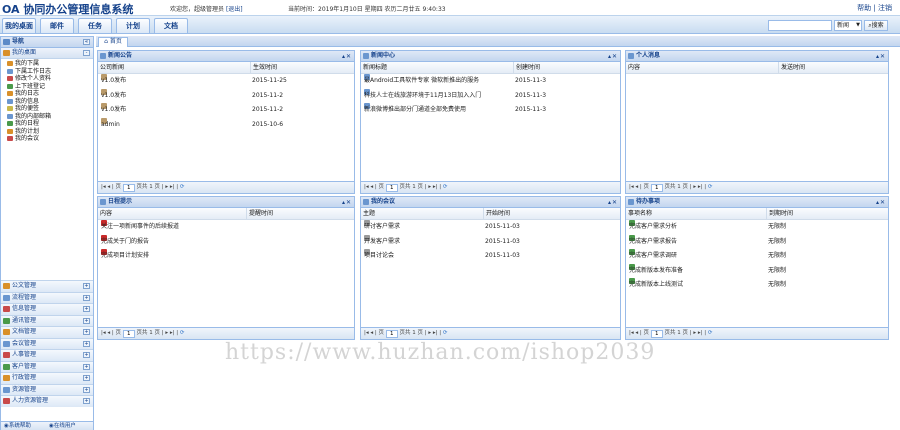 Image resolution: width=900 pixels, height=430 pixels. What do you see at coordinates (17, 426) in the screenshot?
I see `system-help-link: ◉系统帮助` at bounding box center [17, 426].